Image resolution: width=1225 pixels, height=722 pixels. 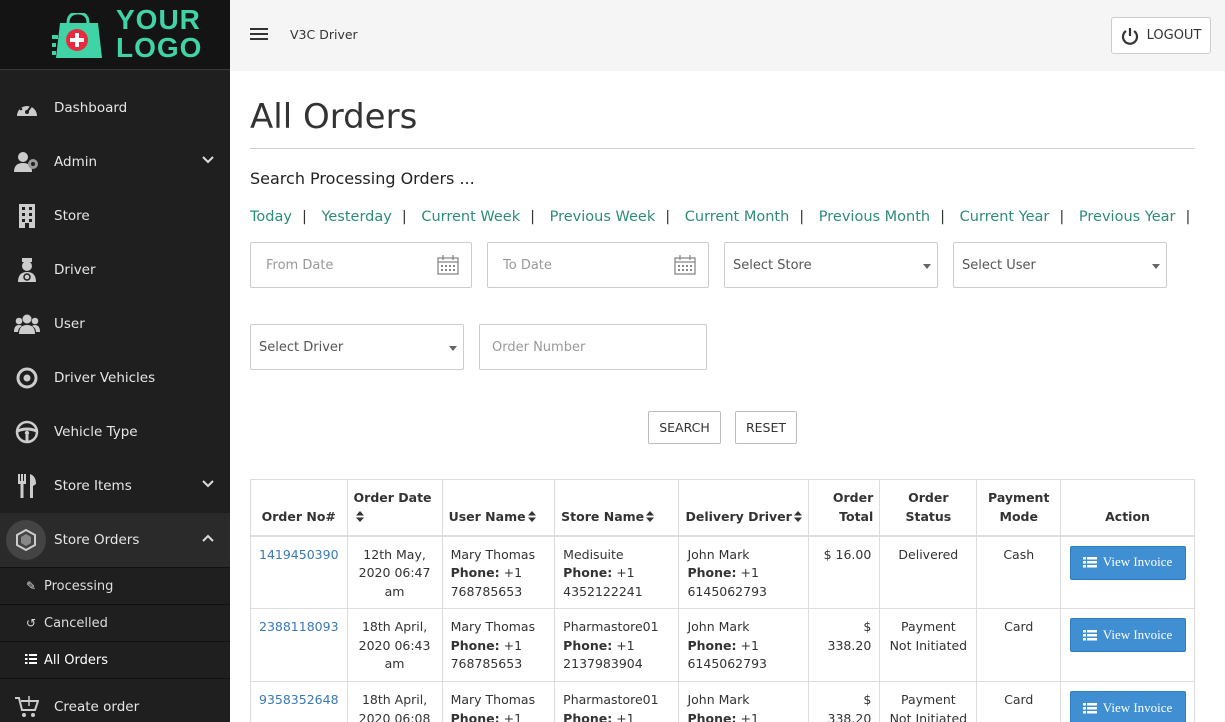 What do you see at coordinates (324, 34) in the screenshot?
I see `app-brand: V3C Driver` at bounding box center [324, 34].